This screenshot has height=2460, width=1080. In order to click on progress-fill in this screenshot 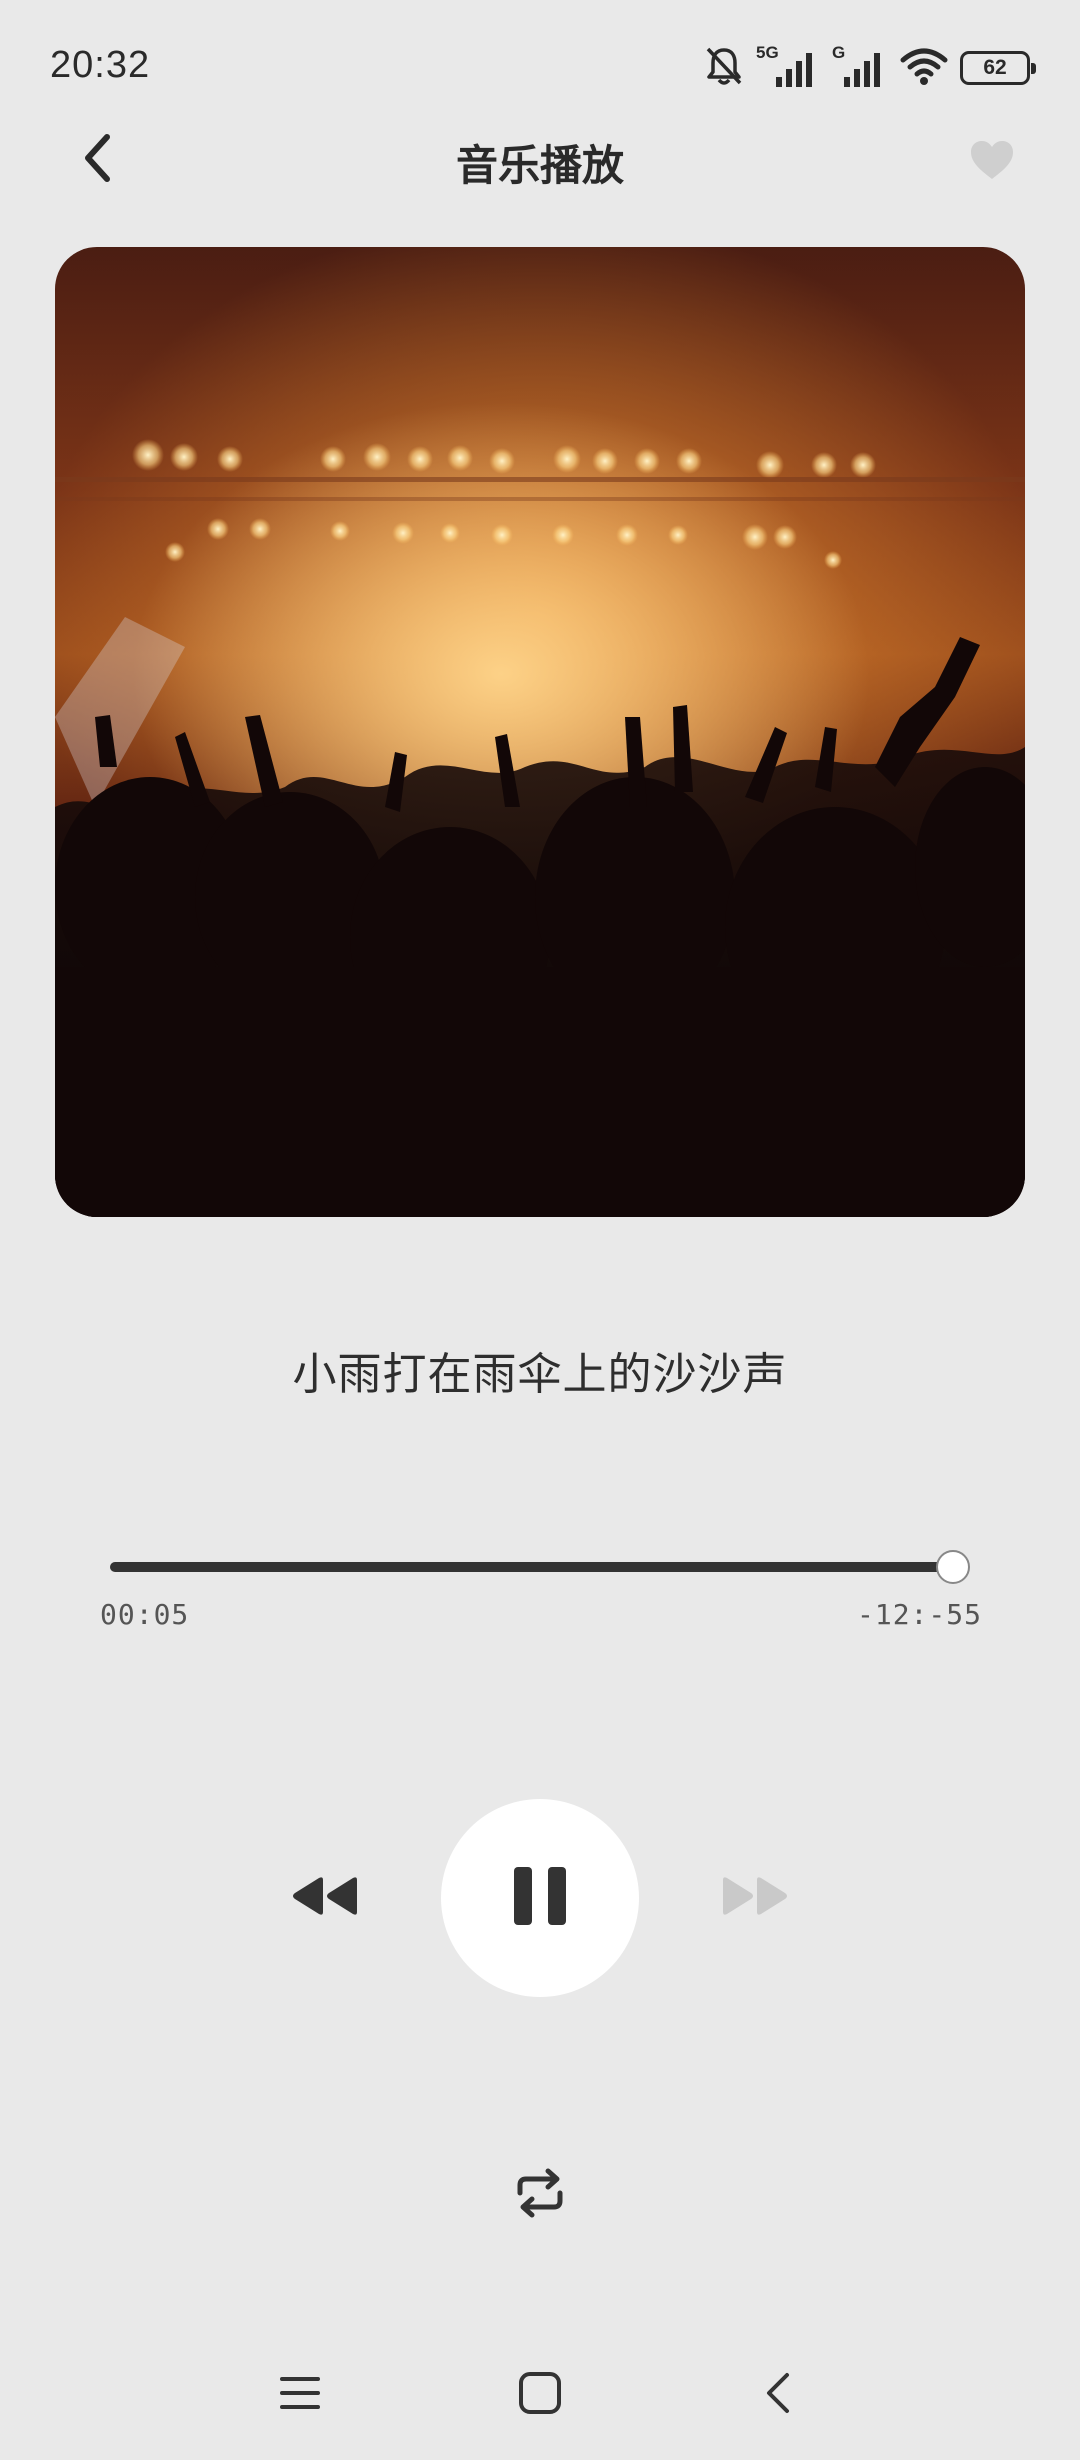, I will do `click(531, 1567)`.